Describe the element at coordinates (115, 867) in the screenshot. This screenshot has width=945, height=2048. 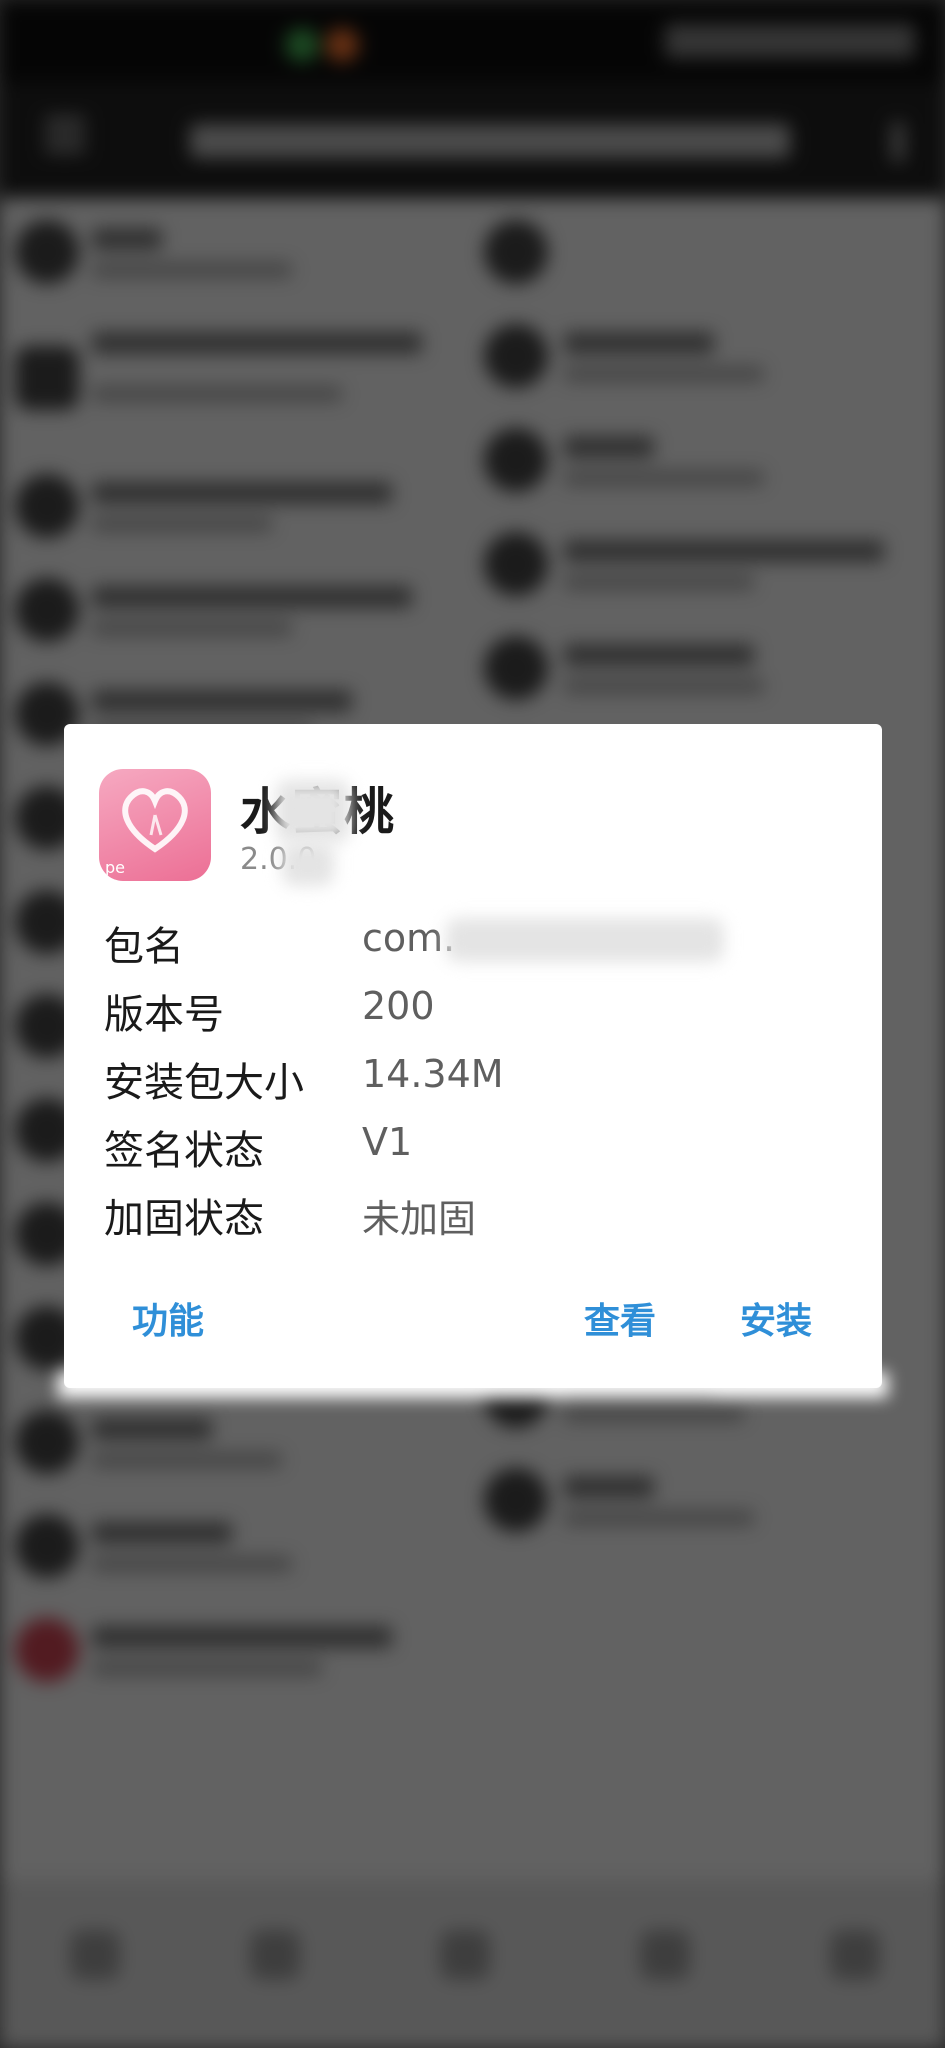
I see `icon-tag-text: pe` at that location.